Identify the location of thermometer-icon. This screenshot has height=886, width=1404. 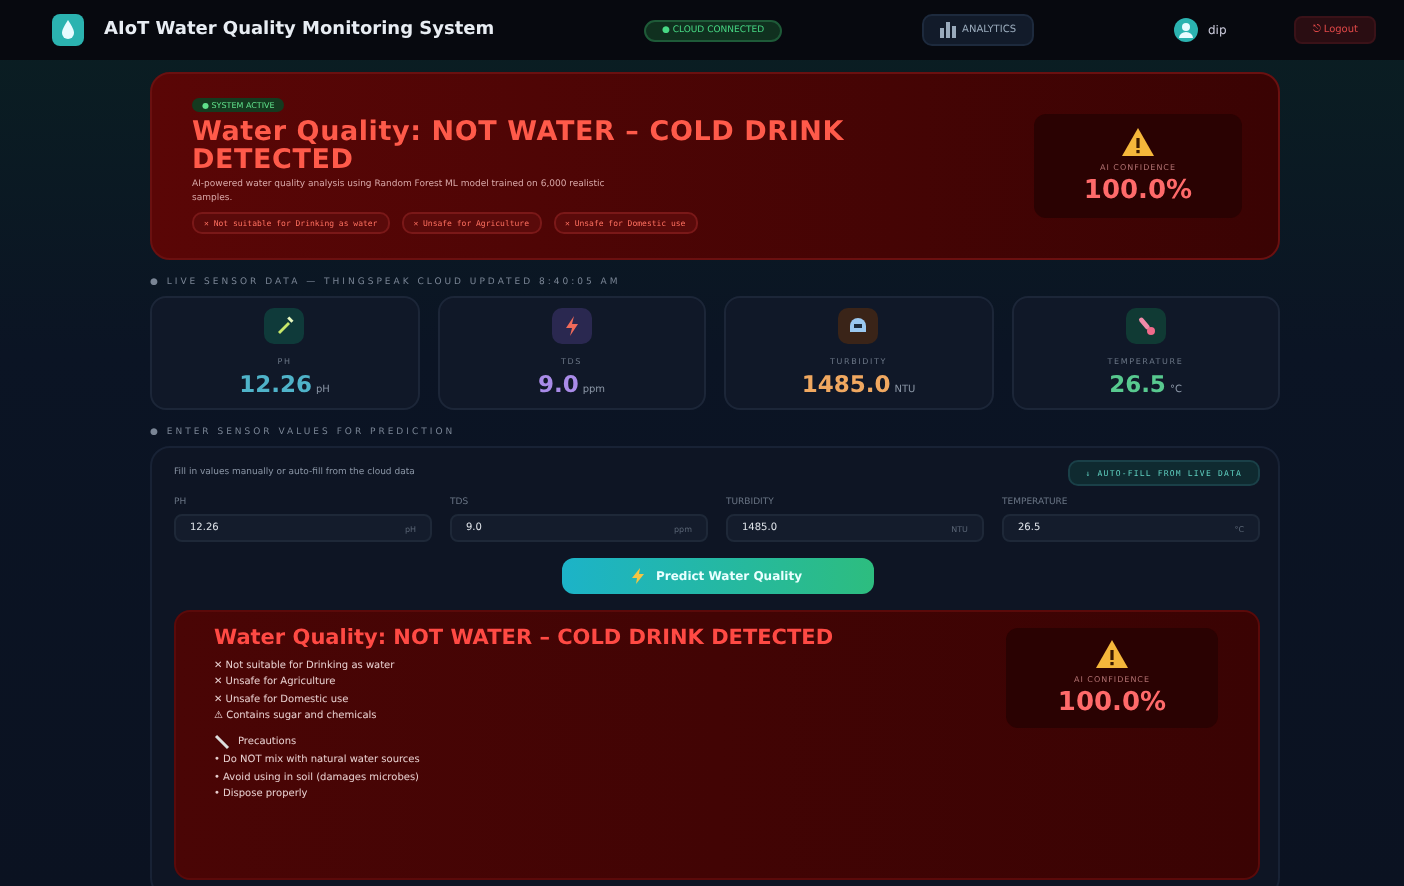
(1145, 326).